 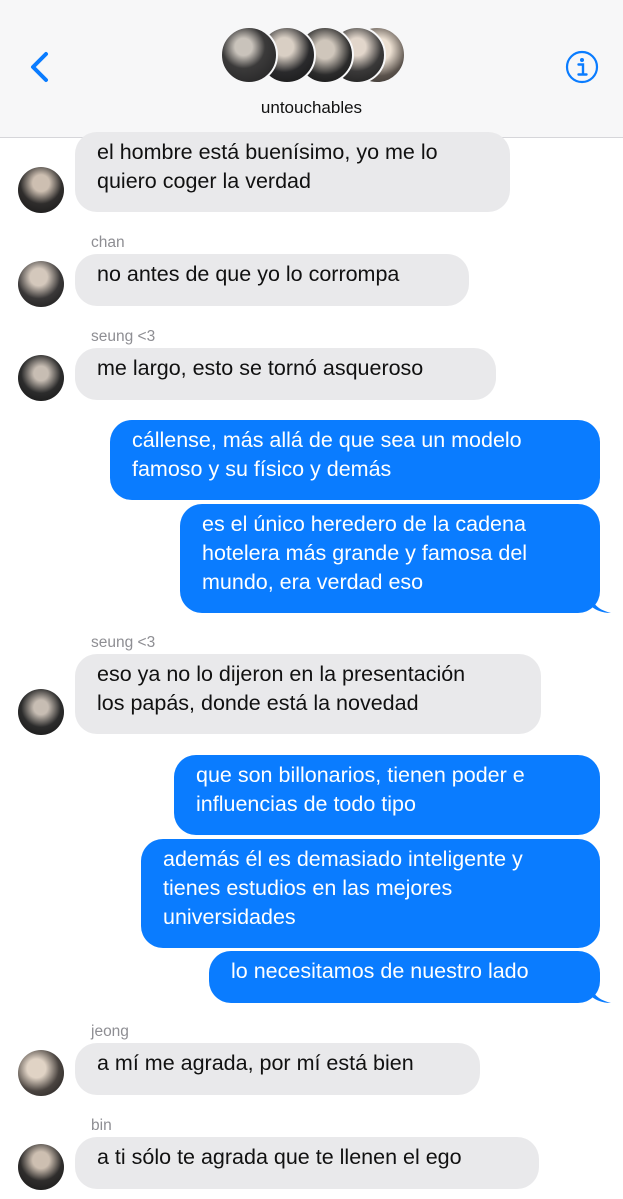 I want to click on message-line: el hombre está buenísimo, yo me lo, so click(x=267, y=152).